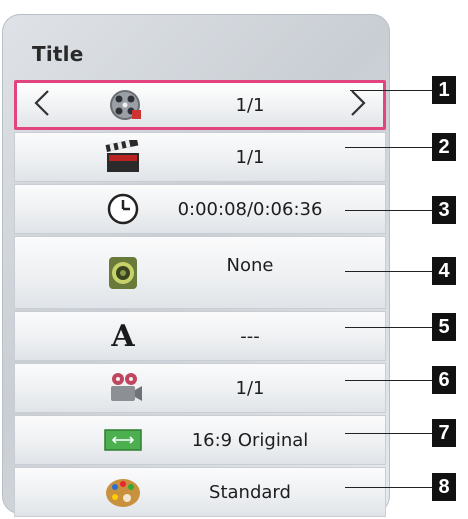  I want to click on option-row-chapter: 1/1, so click(200, 157).